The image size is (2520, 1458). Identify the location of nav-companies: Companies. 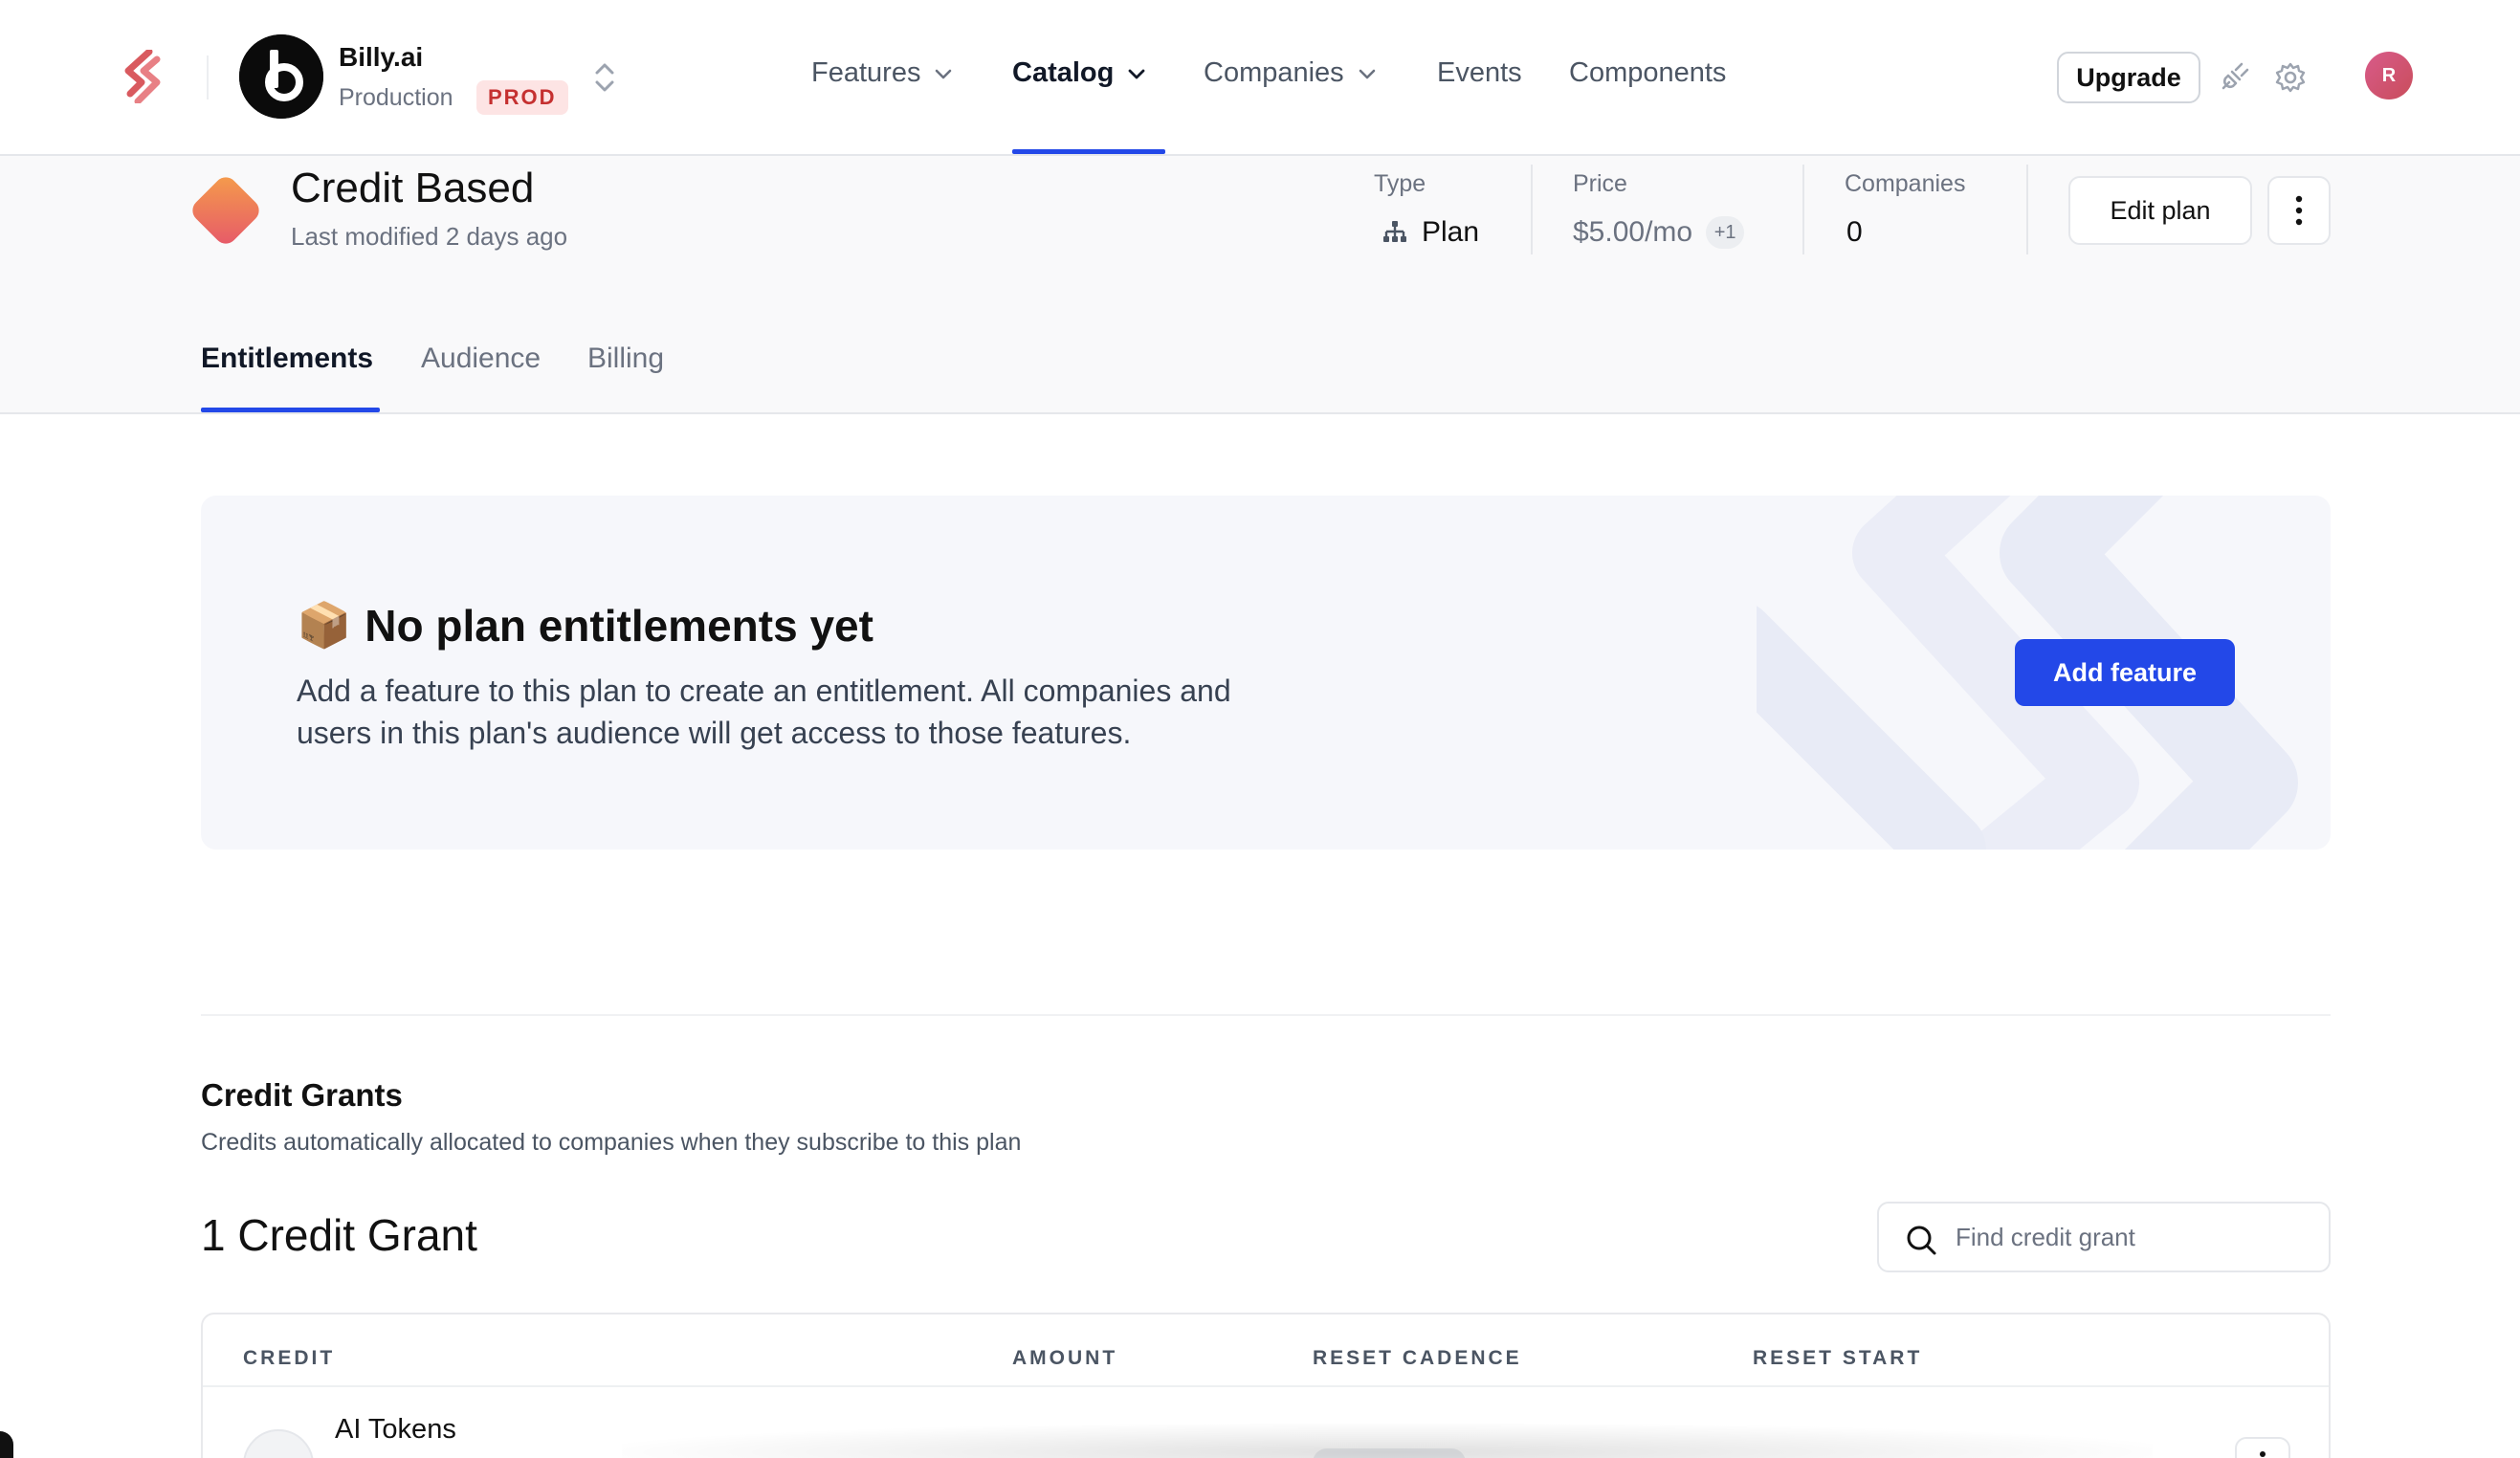
(1291, 73).